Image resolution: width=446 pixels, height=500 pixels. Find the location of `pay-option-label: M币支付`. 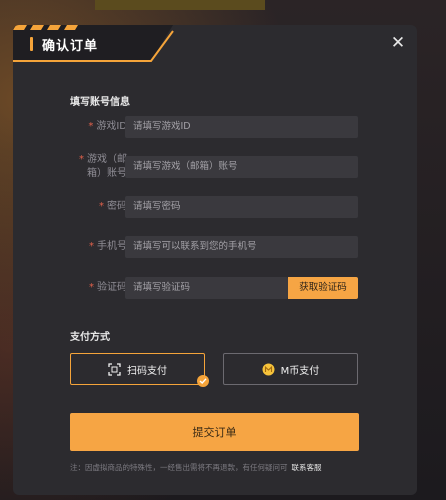

pay-option-label: M币支付 is located at coordinates (300, 371).